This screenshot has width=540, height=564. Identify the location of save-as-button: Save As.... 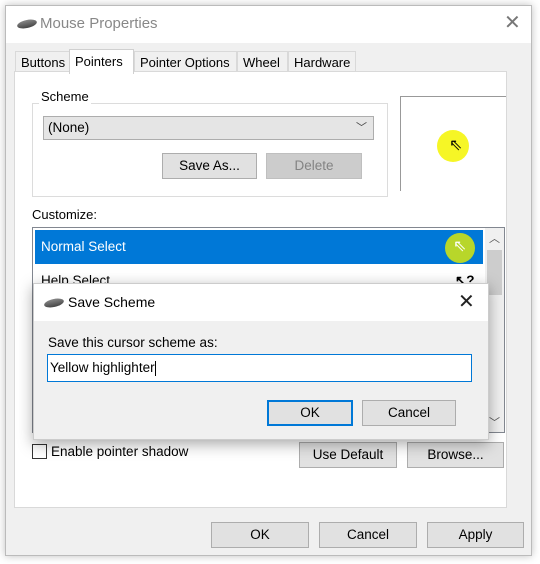
(209, 166).